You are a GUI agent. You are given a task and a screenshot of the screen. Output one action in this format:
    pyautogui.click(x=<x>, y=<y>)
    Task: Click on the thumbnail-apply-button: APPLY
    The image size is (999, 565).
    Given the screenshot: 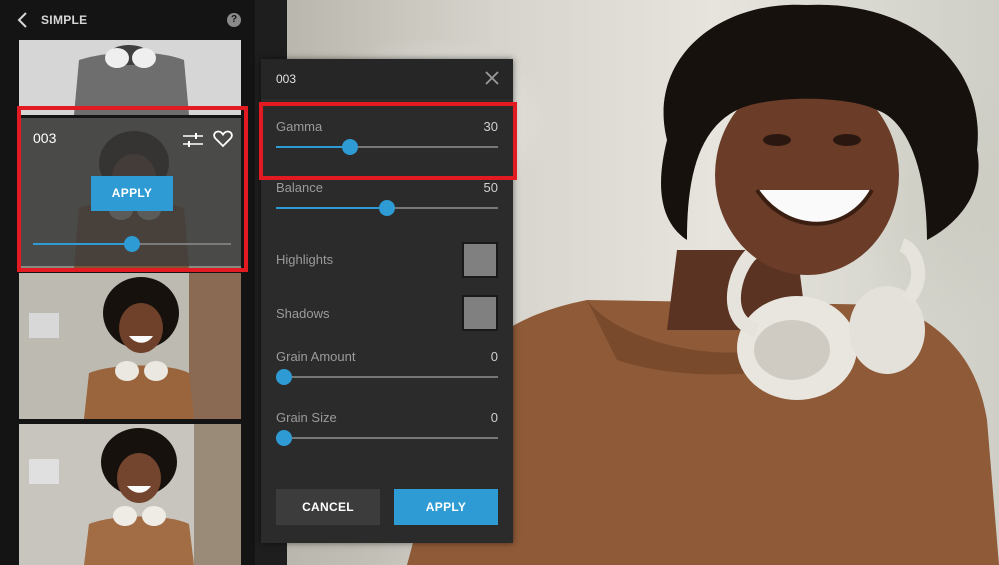 What is the action you would take?
    pyautogui.click(x=132, y=193)
    